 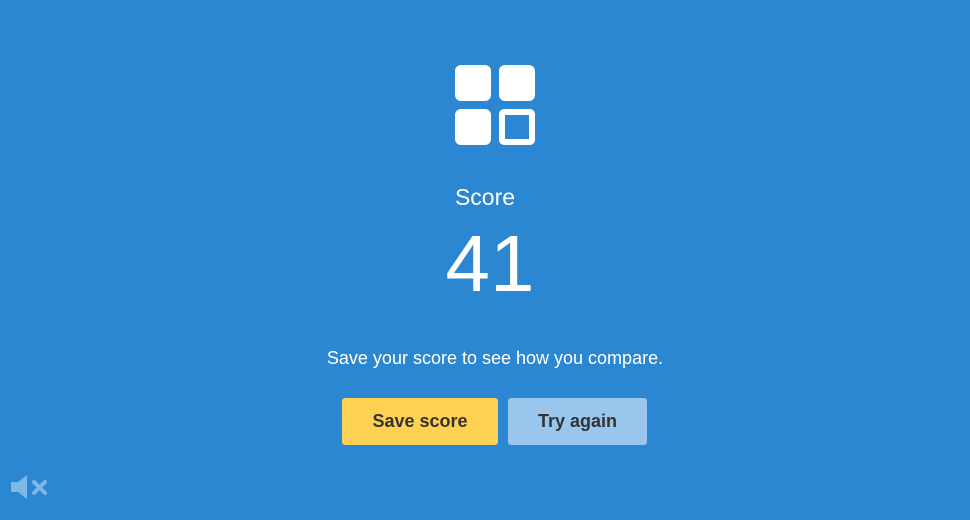 What do you see at coordinates (490, 263) in the screenshot?
I see `score-value: 41` at bounding box center [490, 263].